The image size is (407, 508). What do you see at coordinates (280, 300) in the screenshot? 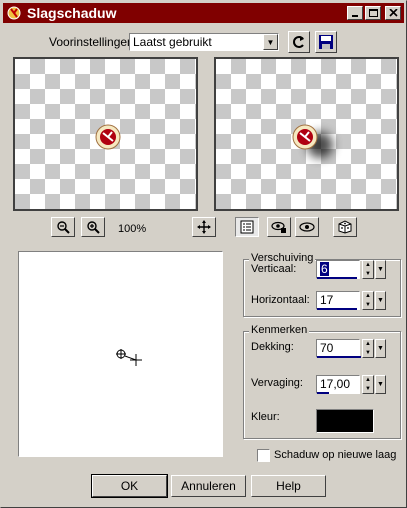
I see `horizontal-label: Horizontaal:` at bounding box center [280, 300].